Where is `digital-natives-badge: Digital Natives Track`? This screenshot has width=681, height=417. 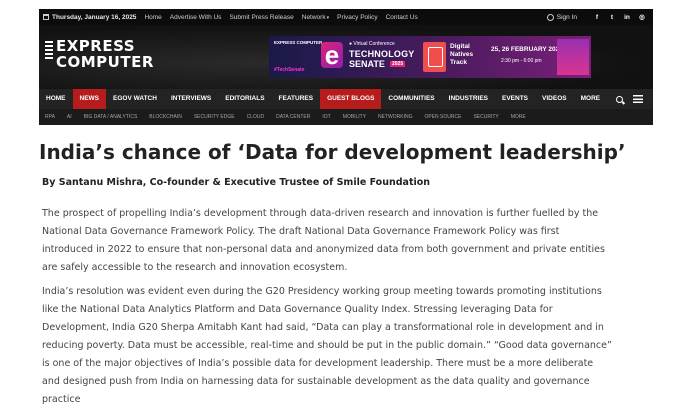
digital-natives-badge: Digital Natives Track is located at coordinates (449, 57).